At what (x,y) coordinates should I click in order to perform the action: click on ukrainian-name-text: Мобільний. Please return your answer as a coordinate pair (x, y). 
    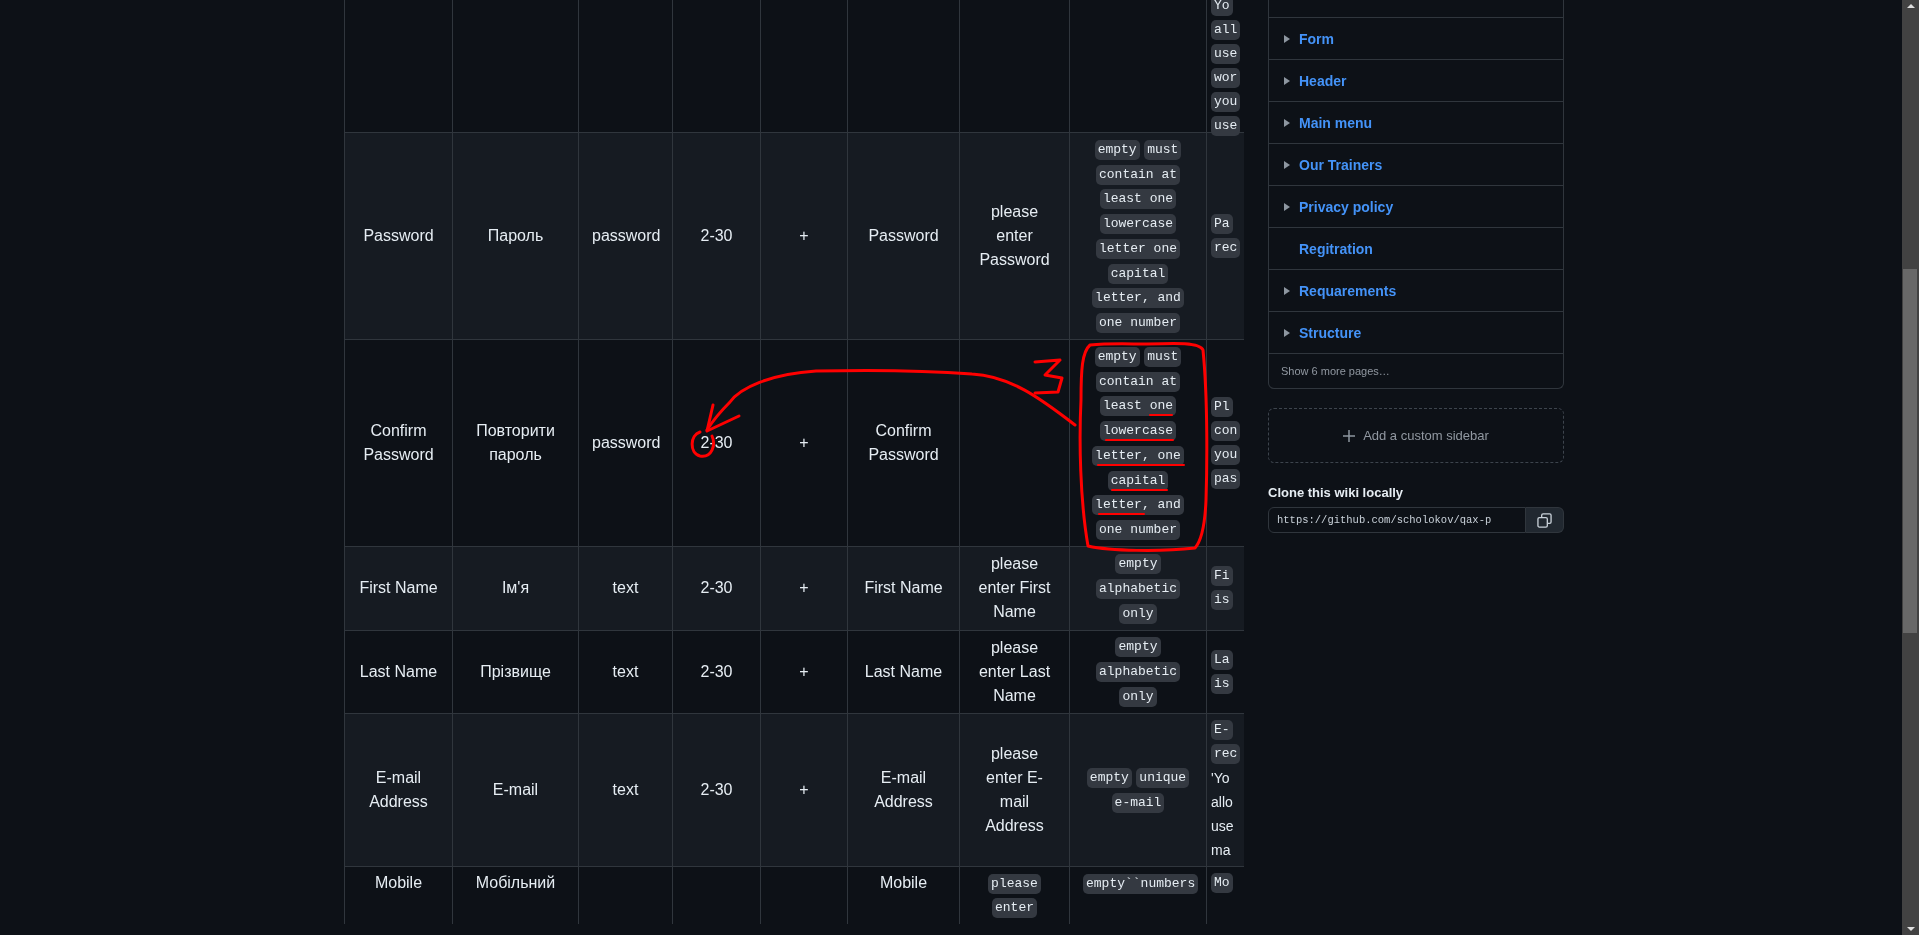
    Looking at the image, I should click on (515, 882).